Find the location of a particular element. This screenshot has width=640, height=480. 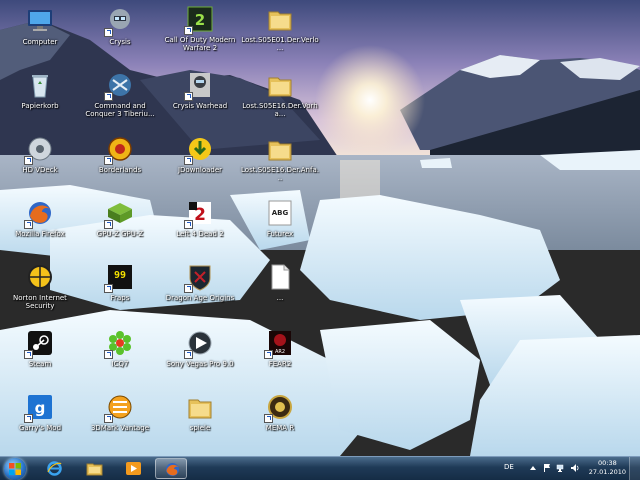

clock-time: 00:38 is located at coordinates (607, 463).